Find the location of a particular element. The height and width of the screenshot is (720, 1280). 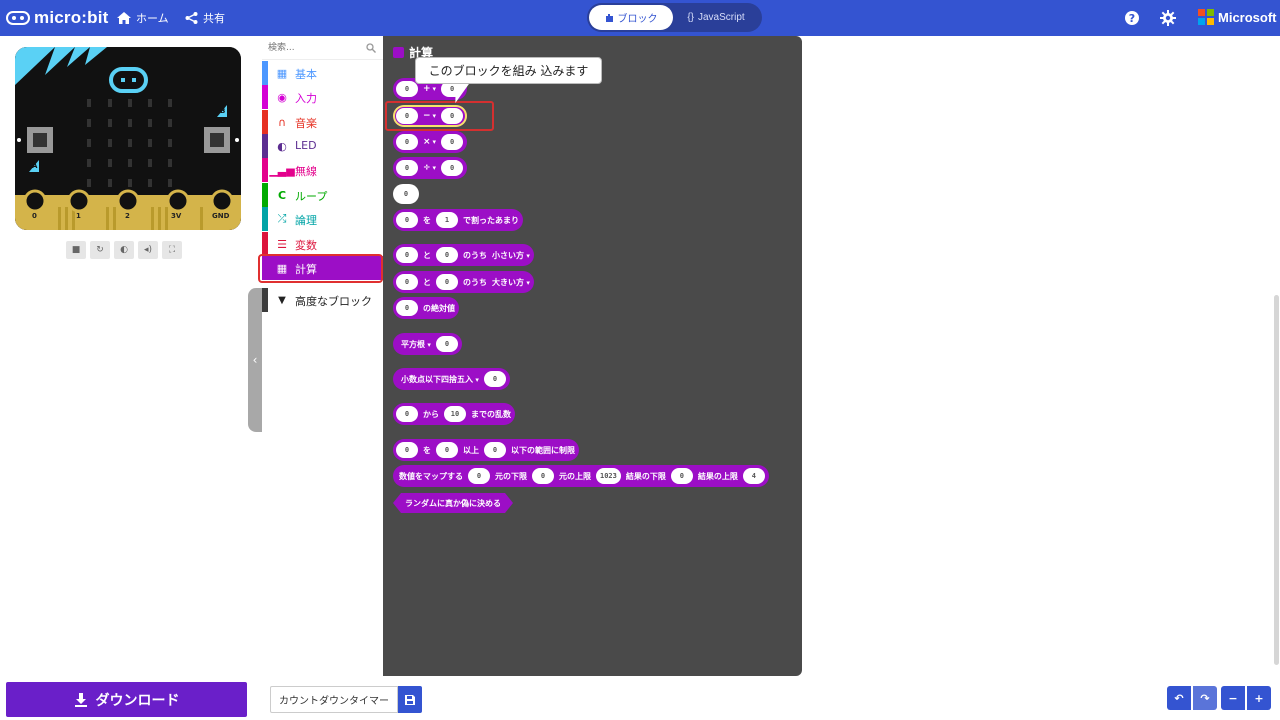

operator-dropdown: ÷ is located at coordinates (429, 168).